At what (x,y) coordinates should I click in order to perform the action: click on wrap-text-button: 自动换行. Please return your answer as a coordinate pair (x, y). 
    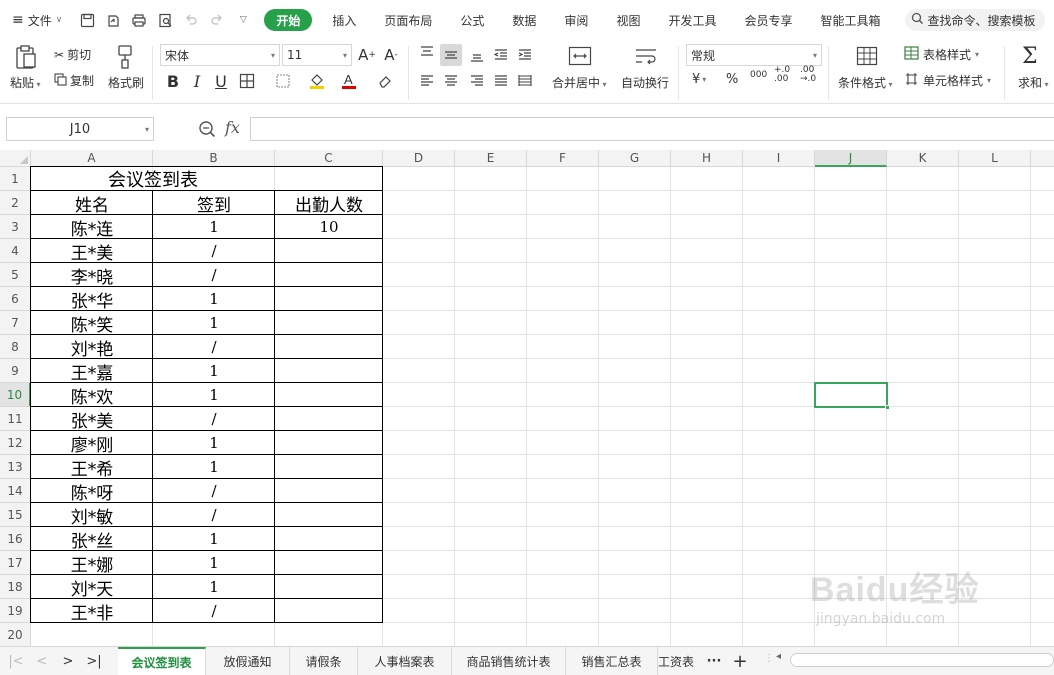
    Looking at the image, I should click on (645, 82).